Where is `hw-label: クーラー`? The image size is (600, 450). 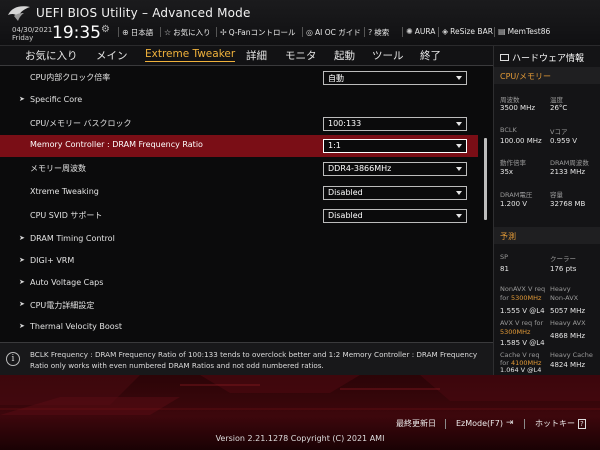
hw-label: クーラー is located at coordinates (563, 259).